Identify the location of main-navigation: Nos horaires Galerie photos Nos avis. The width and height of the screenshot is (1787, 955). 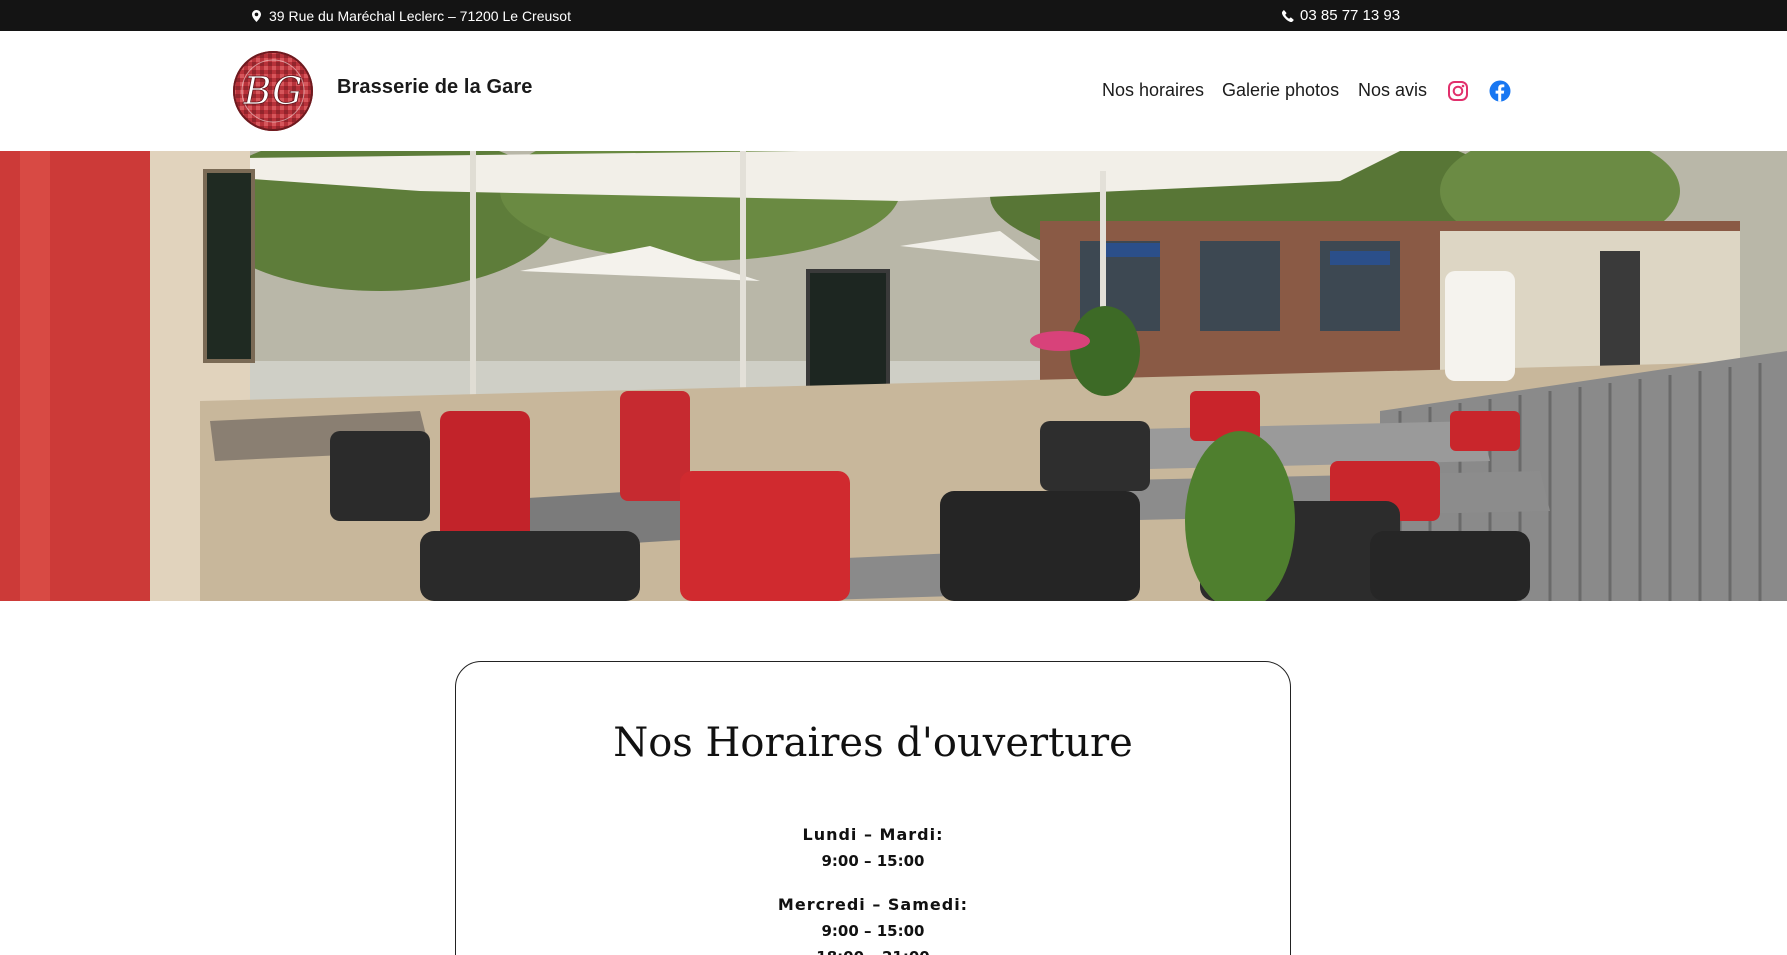
(893, 91).